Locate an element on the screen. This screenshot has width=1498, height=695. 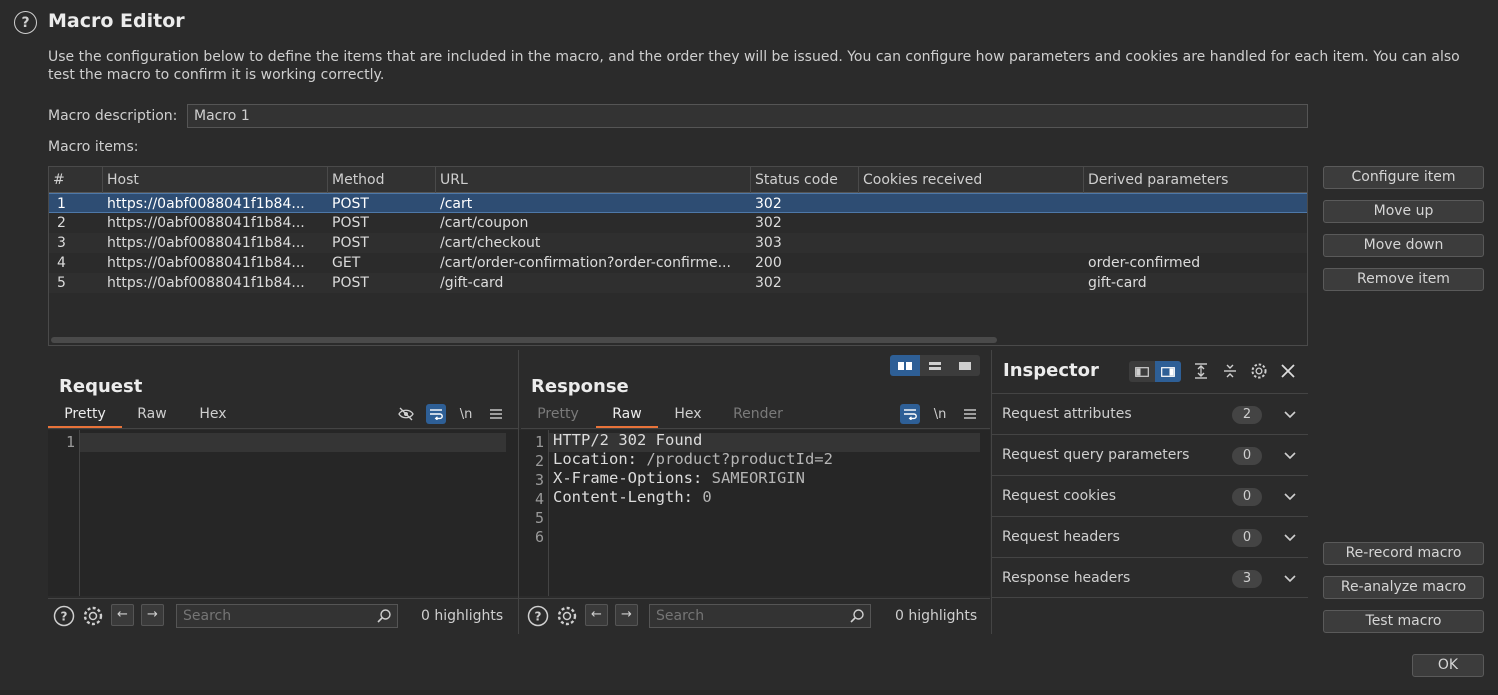
request-editor: 1 is located at coordinates (283, 513).